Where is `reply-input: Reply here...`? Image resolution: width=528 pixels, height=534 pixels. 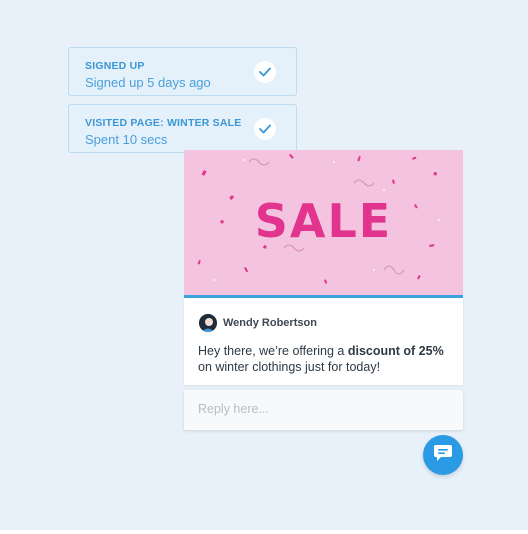
reply-input: Reply here... is located at coordinates (323, 410).